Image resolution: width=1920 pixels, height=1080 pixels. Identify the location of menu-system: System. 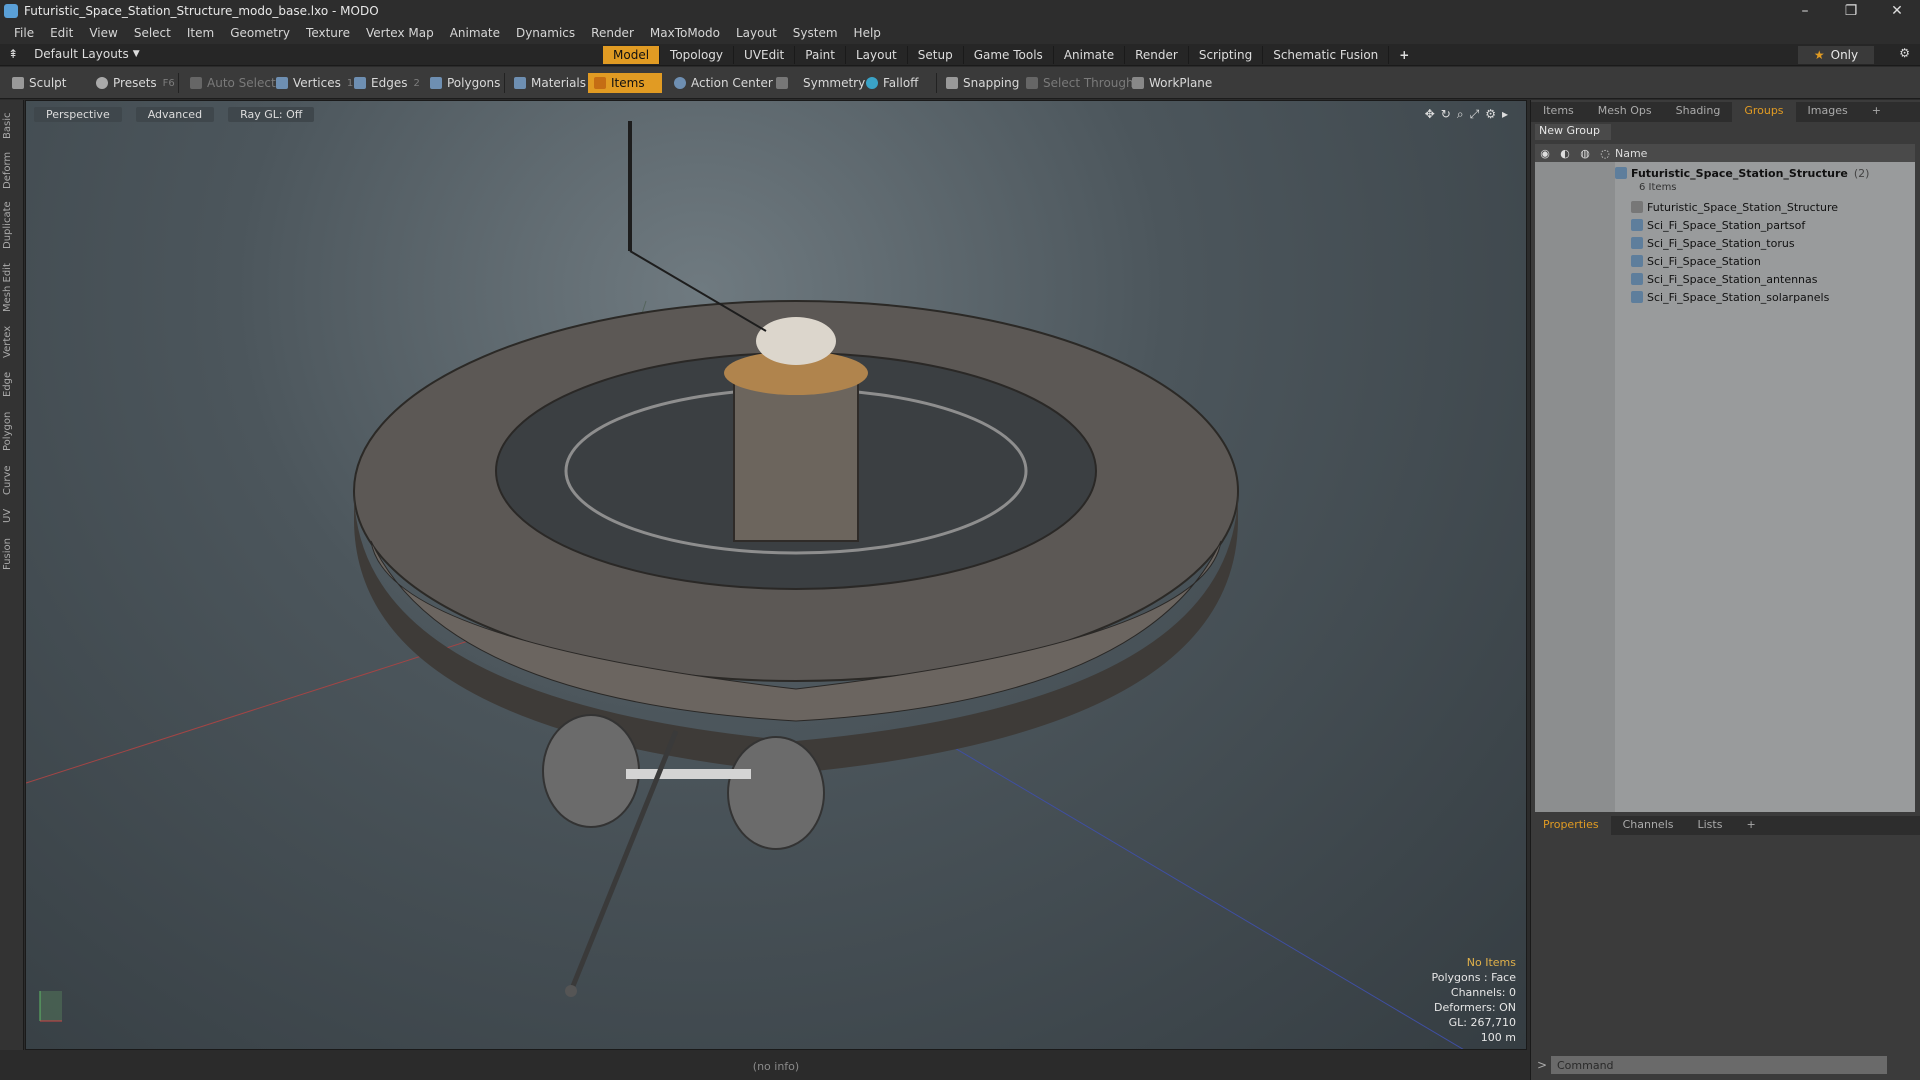
(815, 33).